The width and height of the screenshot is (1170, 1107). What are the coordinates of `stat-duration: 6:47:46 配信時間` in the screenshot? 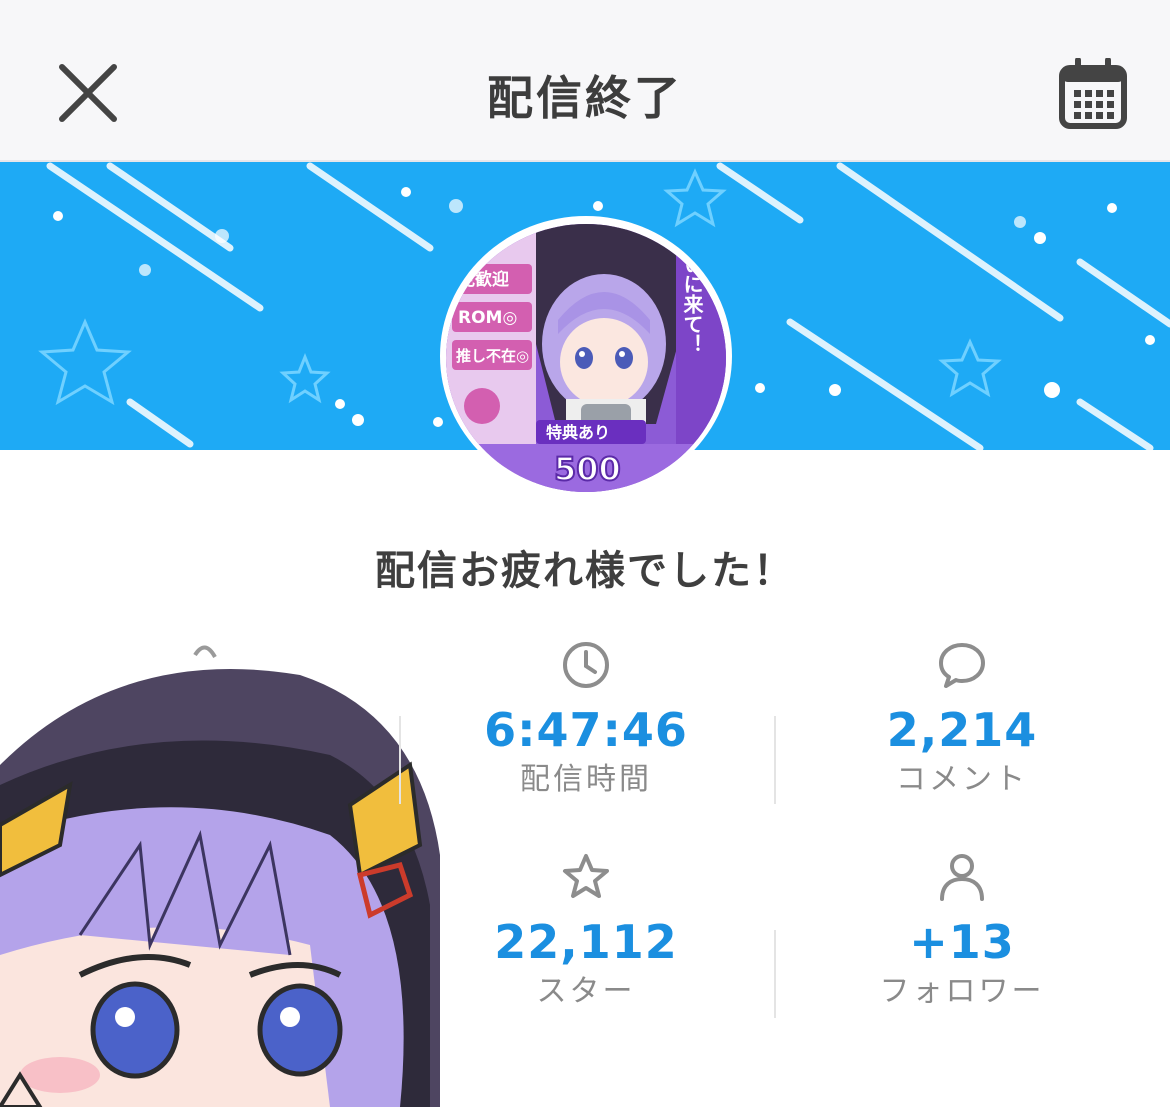 It's located at (586, 719).